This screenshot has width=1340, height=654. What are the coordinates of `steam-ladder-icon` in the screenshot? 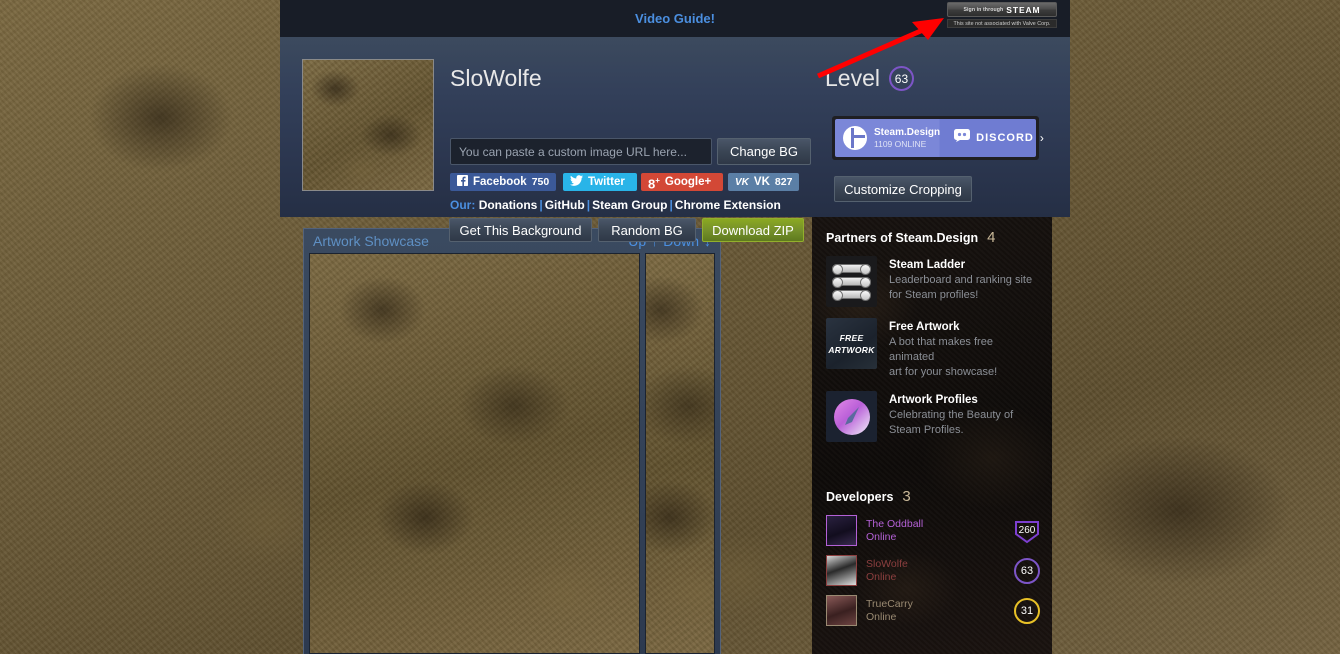 It's located at (851, 281).